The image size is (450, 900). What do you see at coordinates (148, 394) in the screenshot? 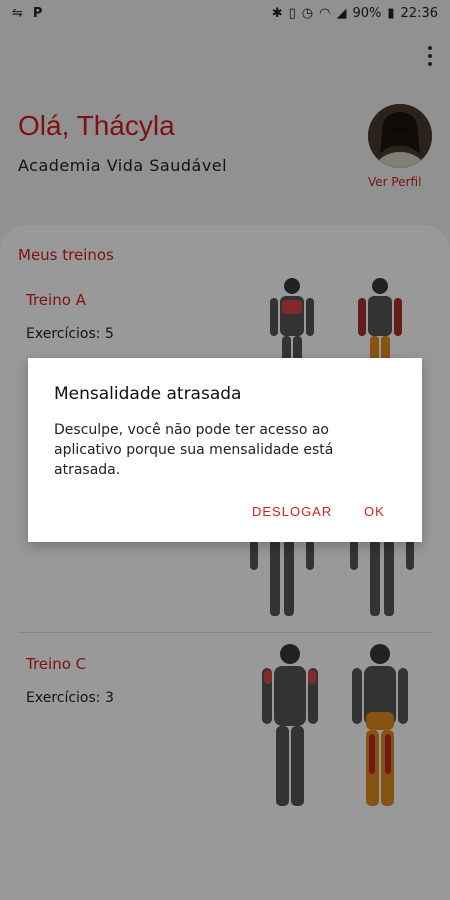
I see `dialog-title: Mensalidade atrasada` at bounding box center [148, 394].